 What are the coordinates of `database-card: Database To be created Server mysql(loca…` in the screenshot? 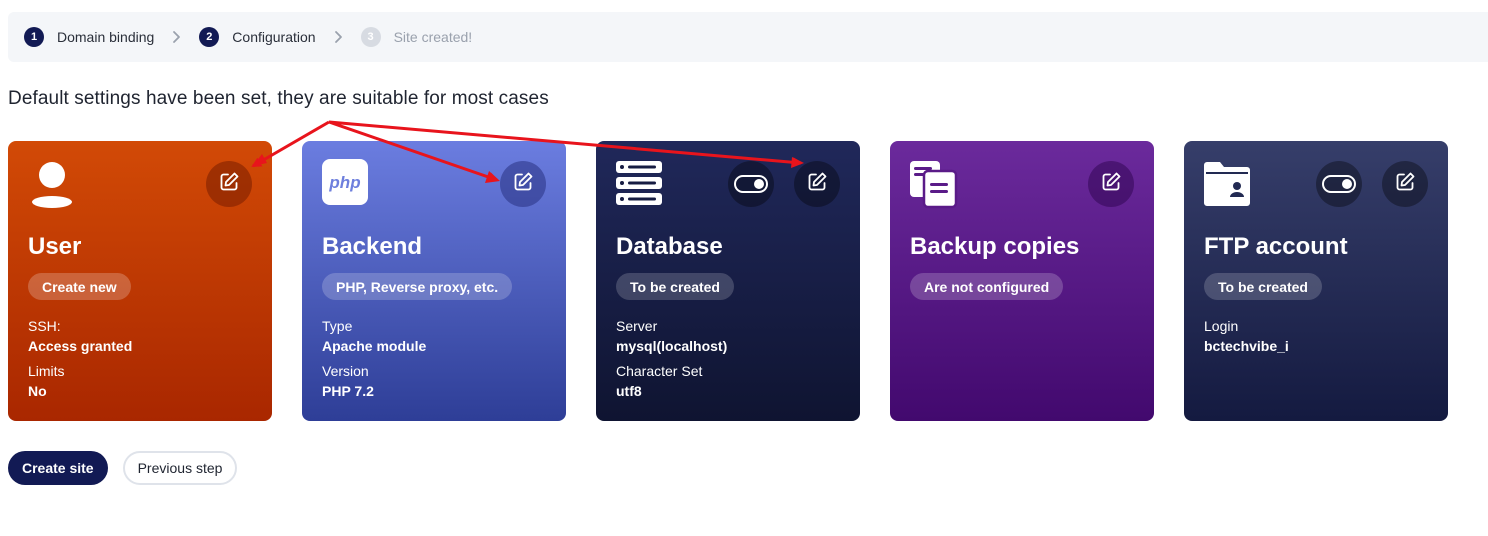 It's located at (728, 281).